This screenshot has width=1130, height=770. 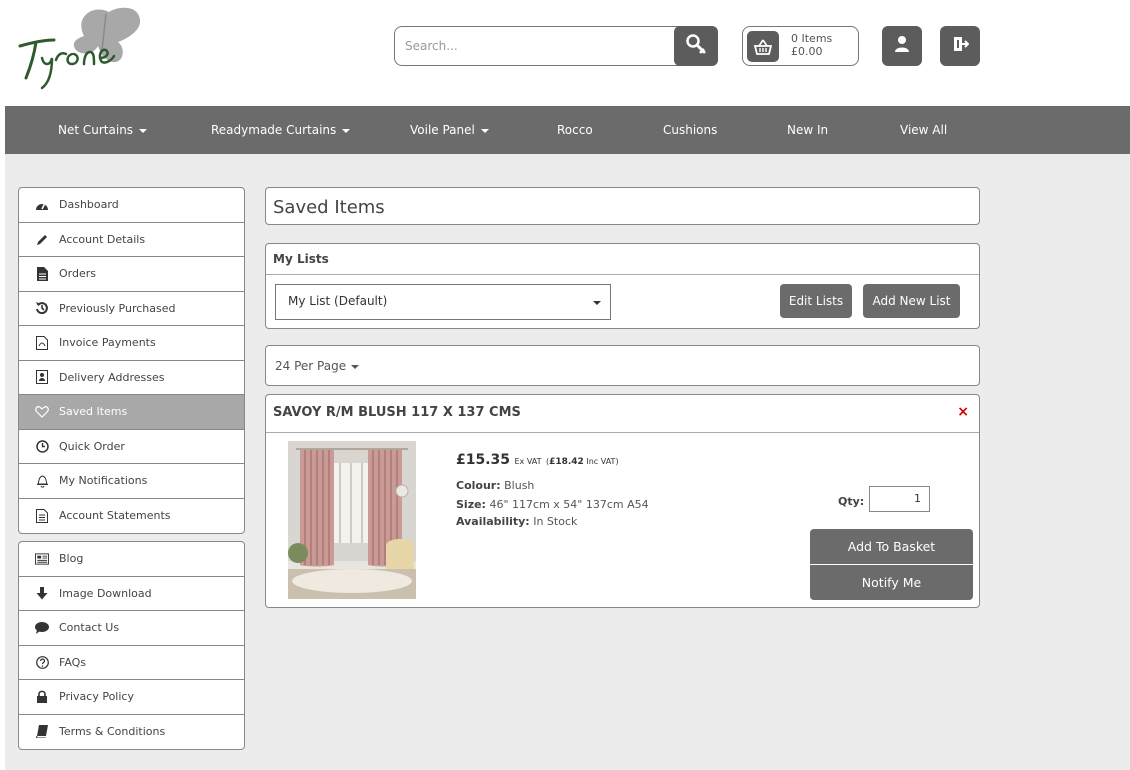 I want to click on add-new-list-button: Add New List, so click(x=911, y=301).